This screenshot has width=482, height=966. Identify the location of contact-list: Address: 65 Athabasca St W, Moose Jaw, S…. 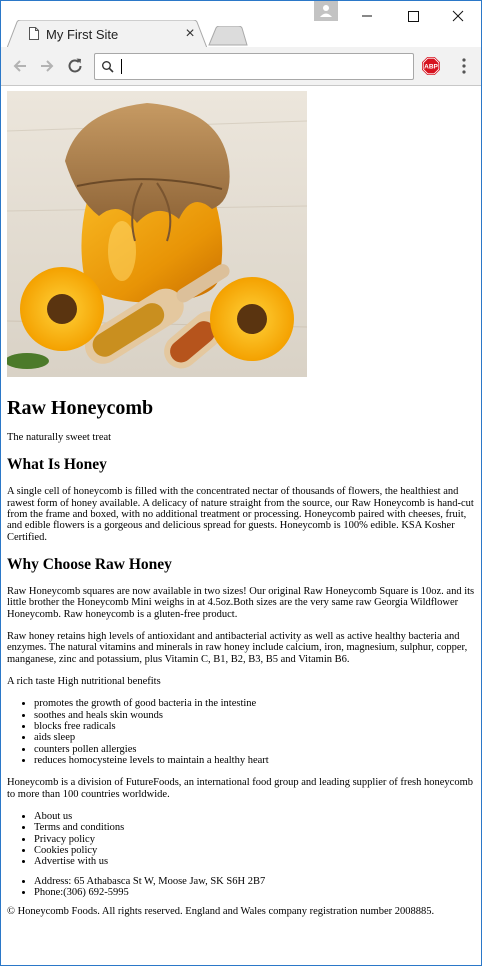
(241, 887).